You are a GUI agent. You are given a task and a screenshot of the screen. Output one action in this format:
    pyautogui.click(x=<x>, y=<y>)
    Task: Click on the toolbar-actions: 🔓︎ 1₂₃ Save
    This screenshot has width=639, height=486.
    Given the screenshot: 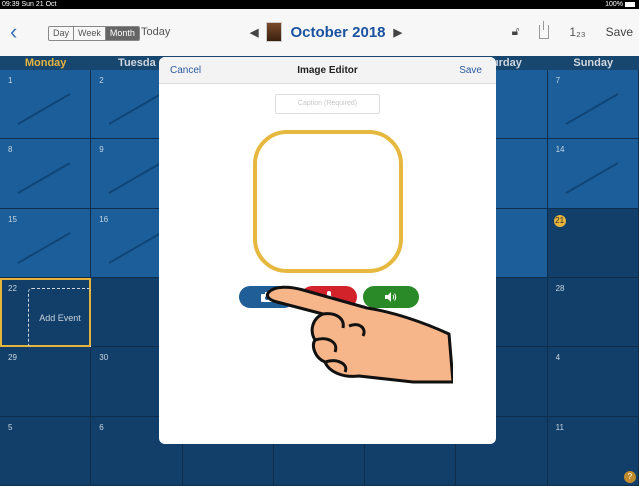 What is the action you would take?
    pyautogui.click(x=572, y=29)
    